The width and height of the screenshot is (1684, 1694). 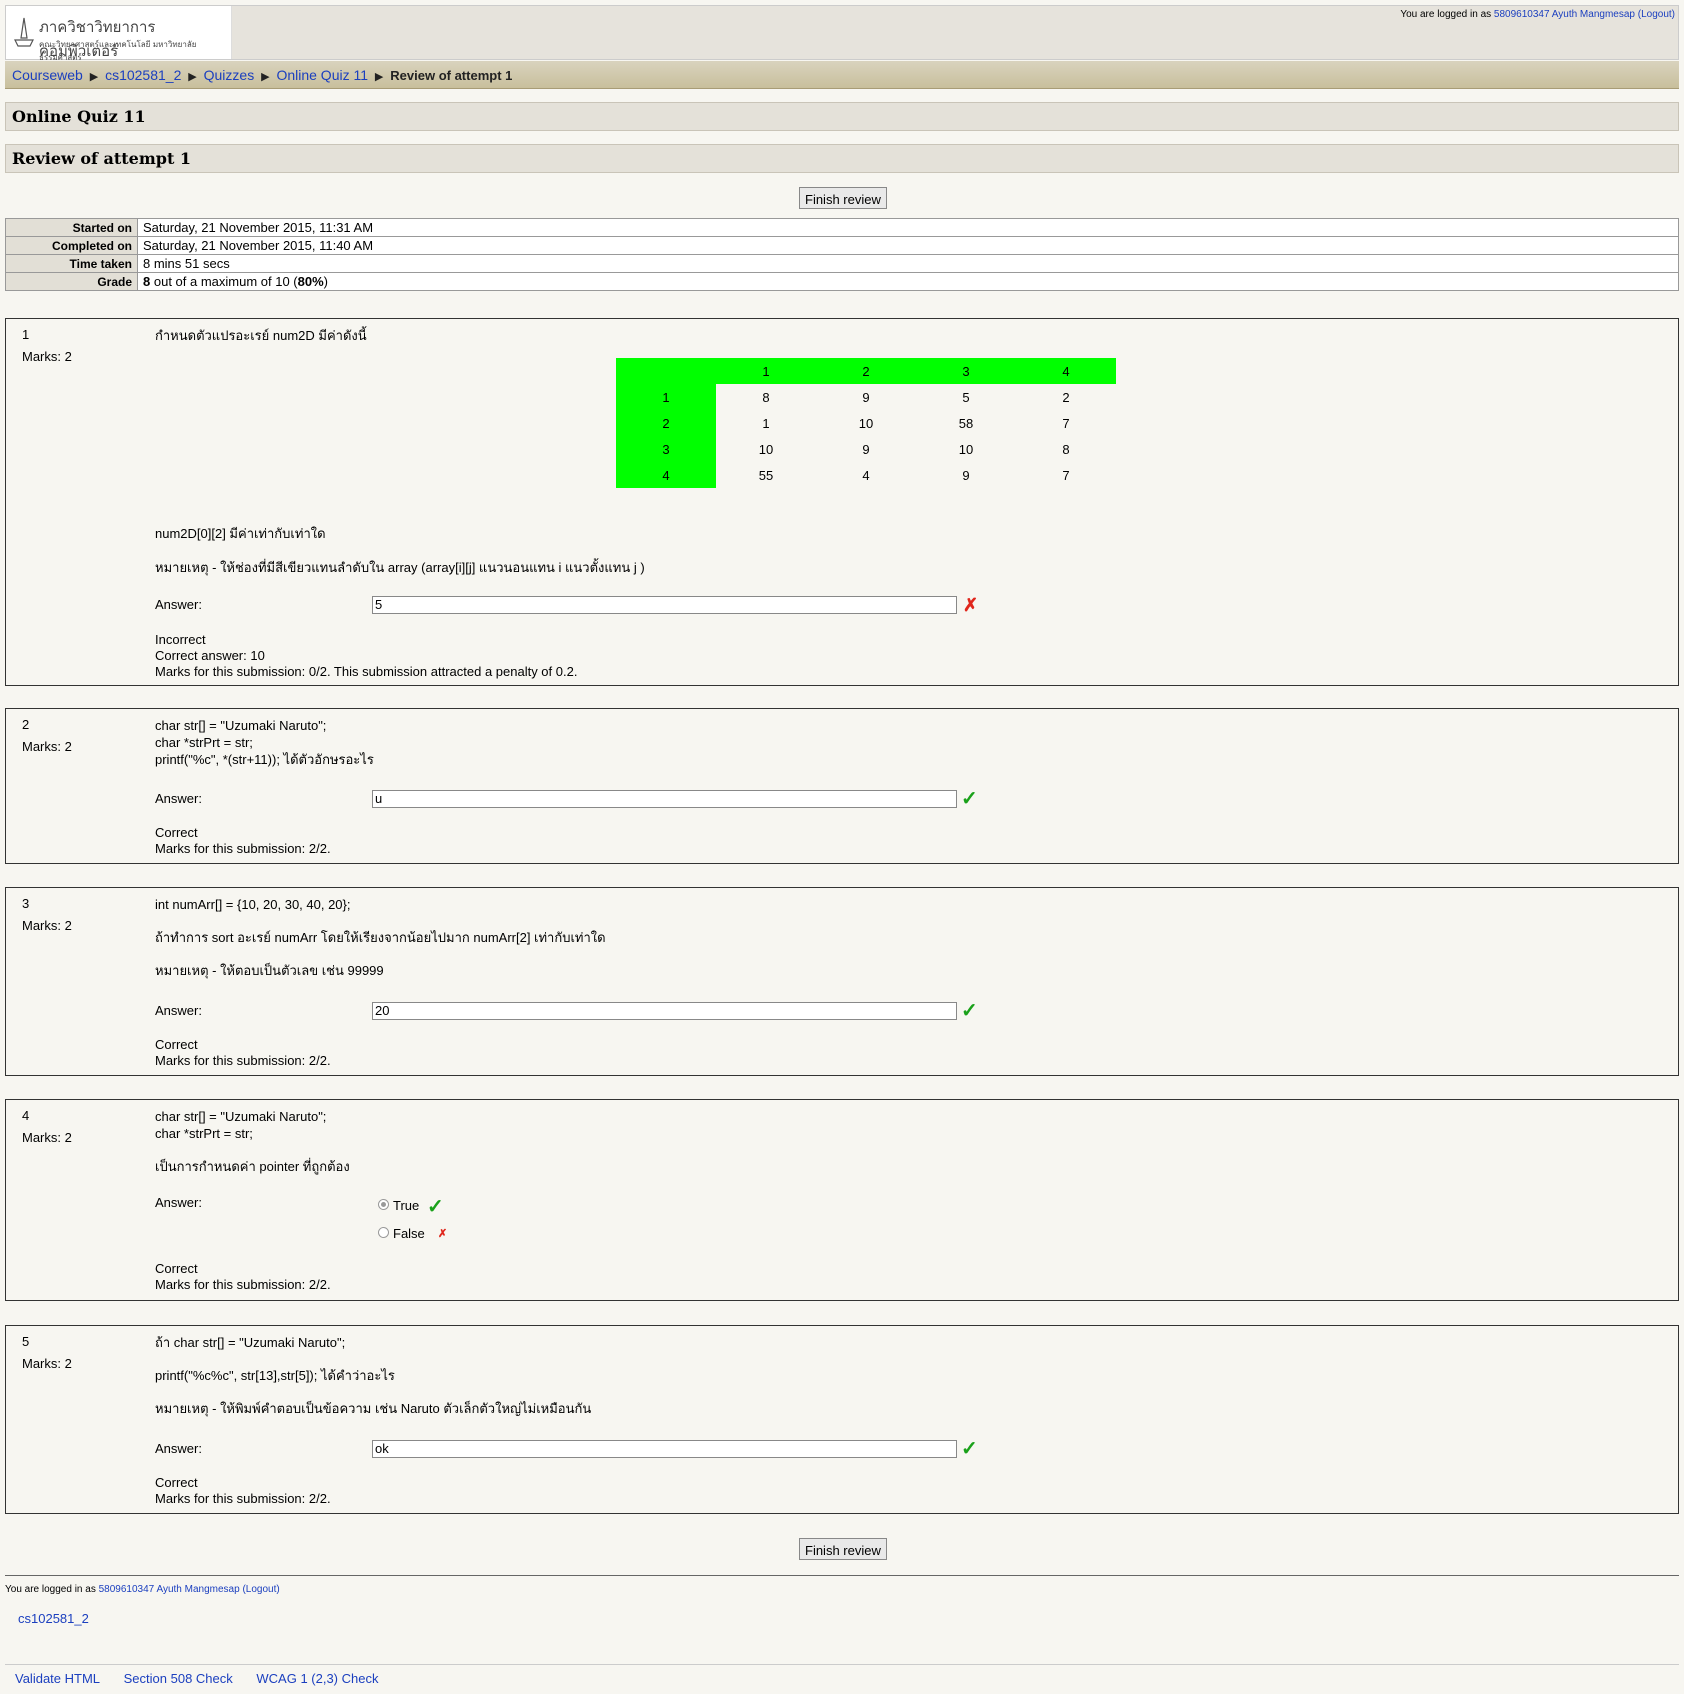 I want to click on option-false-label: False, so click(x=409, y=1233).